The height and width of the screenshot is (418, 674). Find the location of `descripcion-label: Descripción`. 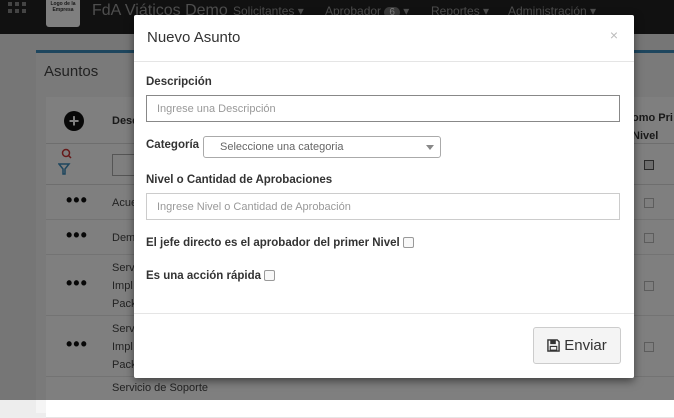

descripcion-label: Descripción is located at coordinates (179, 82).